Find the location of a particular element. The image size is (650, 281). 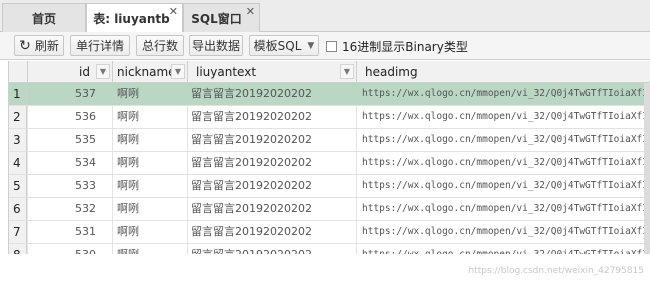

row-detail-button: 单行详情 is located at coordinates (100, 45).